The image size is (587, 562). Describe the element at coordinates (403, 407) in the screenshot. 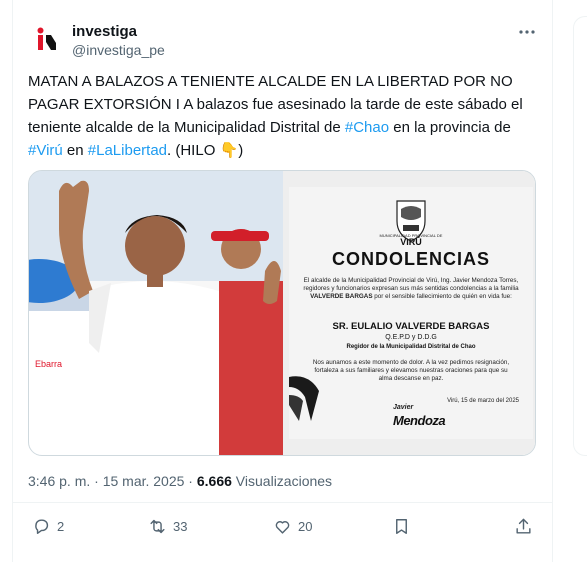

I see `card-signature-first: Javier` at that location.